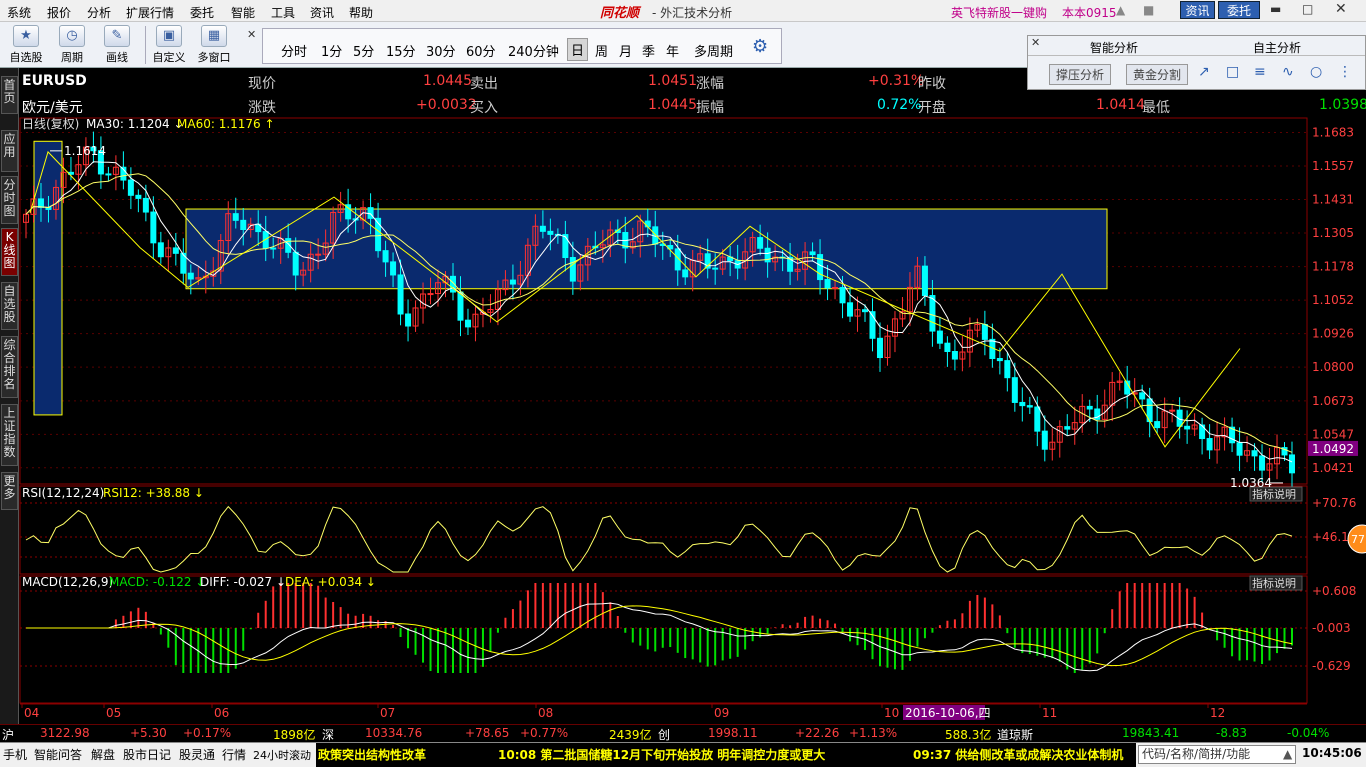 The image size is (1366, 767). I want to click on index-cy-name: 创, so click(664, 734).